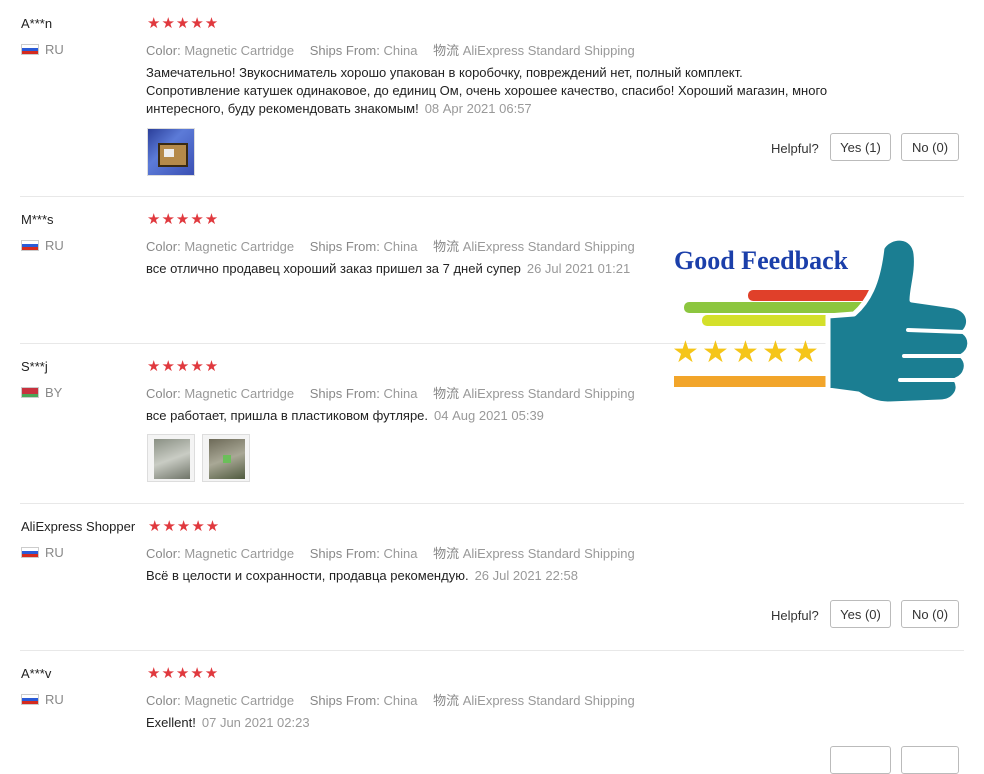 This screenshot has width=984, height=774. I want to click on review-date: 07 Jun 2021 02:23, so click(255, 722).